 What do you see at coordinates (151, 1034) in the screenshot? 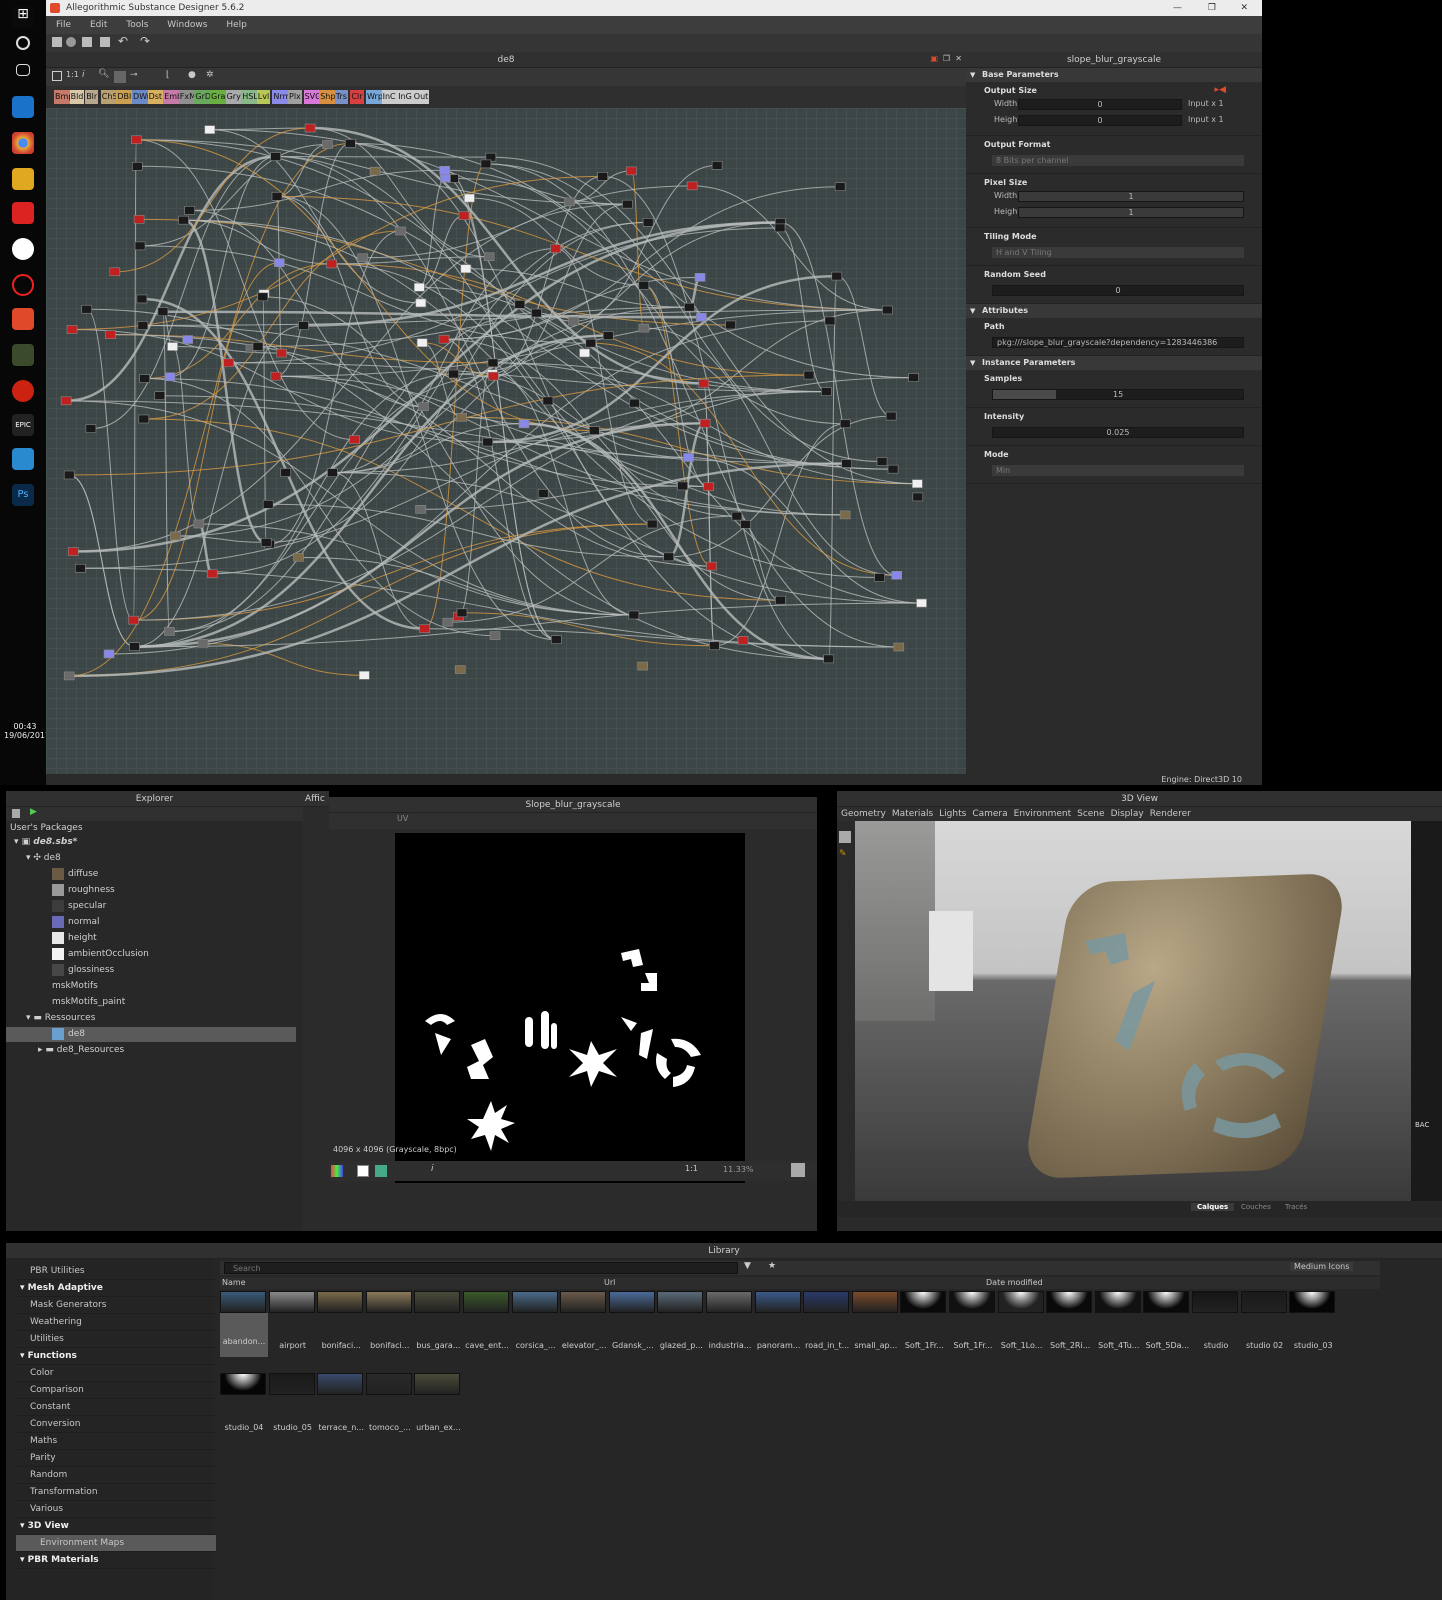
I see `resource-item-selected: de8` at bounding box center [151, 1034].